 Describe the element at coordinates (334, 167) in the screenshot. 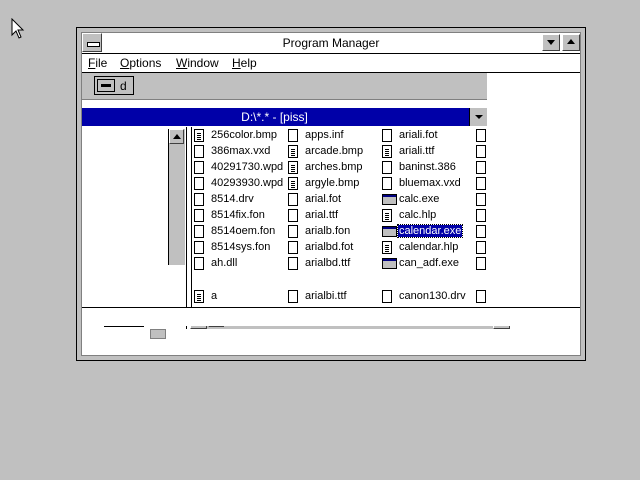

I see `file-name: arches.bmp` at that location.